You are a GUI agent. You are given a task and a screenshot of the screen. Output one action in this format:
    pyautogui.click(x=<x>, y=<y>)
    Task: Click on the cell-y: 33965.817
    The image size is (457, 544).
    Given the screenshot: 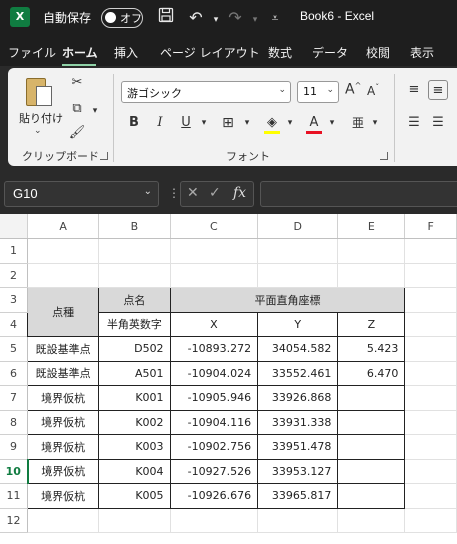 What is the action you would take?
    pyautogui.click(x=298, y=496)
    